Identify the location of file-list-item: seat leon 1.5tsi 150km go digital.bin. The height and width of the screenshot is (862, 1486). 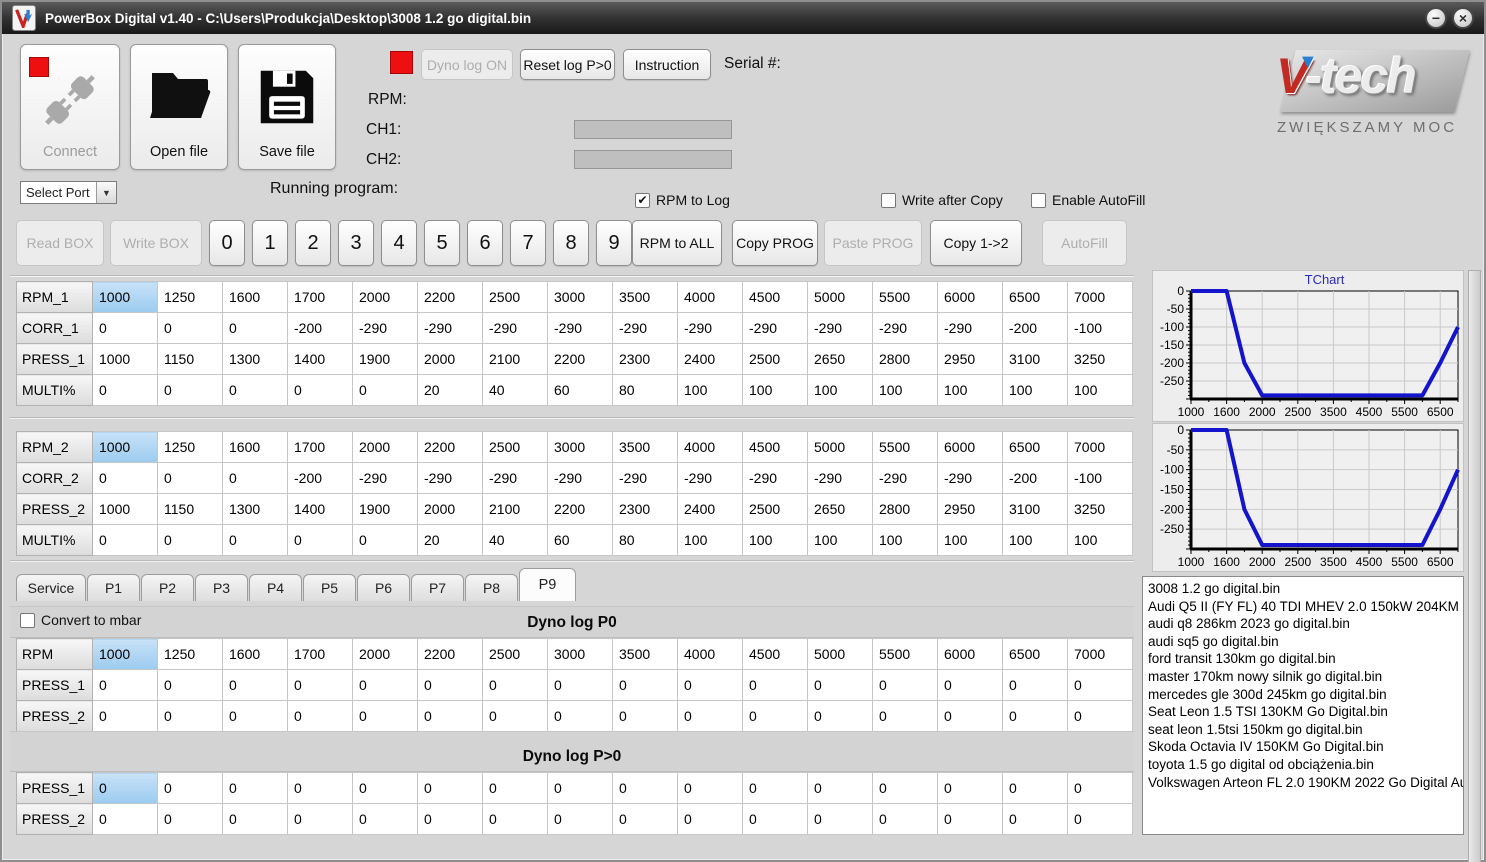
(1303, 730).